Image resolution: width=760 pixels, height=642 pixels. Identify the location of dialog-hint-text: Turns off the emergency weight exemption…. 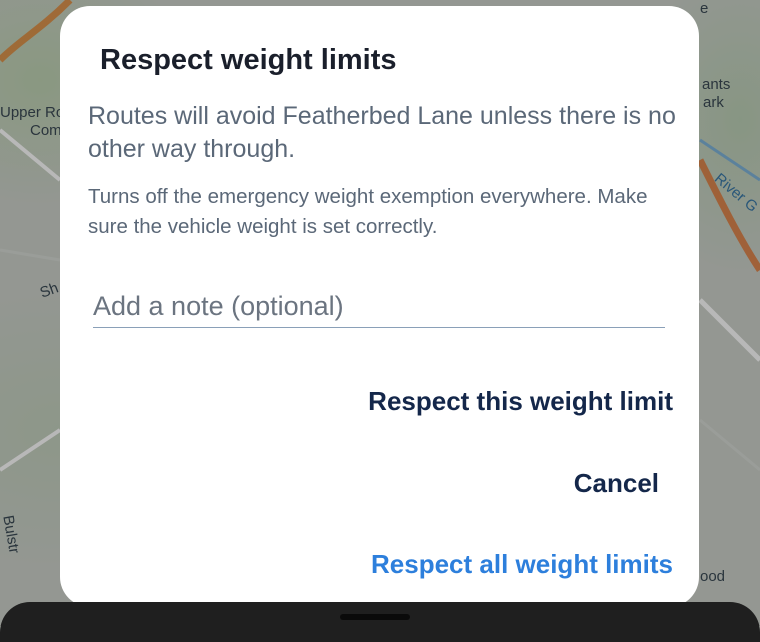
(368, 211).